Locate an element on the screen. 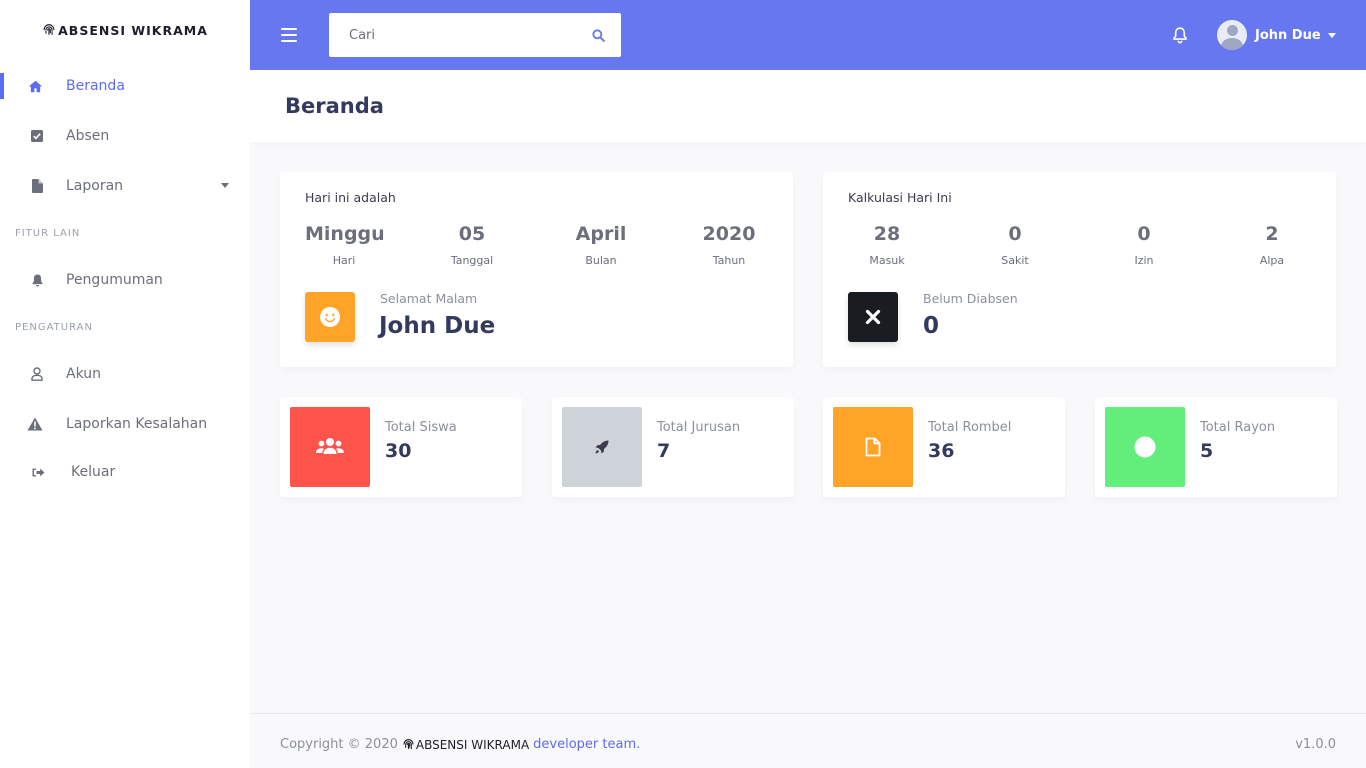  sidebar-item-label: Laporkan Kesalahan is located at coordinates (137, 424).